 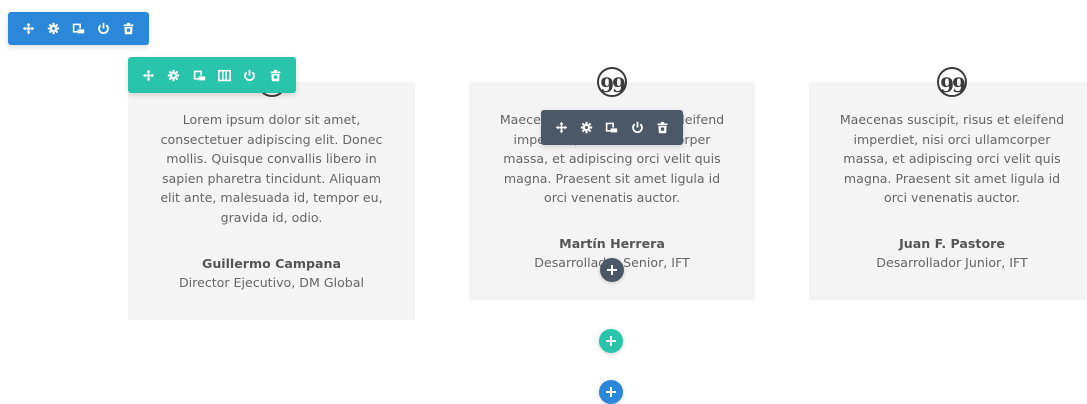 I want to click on author-role: Desarrollador Junior, IFT, so click(x=952, y=262).